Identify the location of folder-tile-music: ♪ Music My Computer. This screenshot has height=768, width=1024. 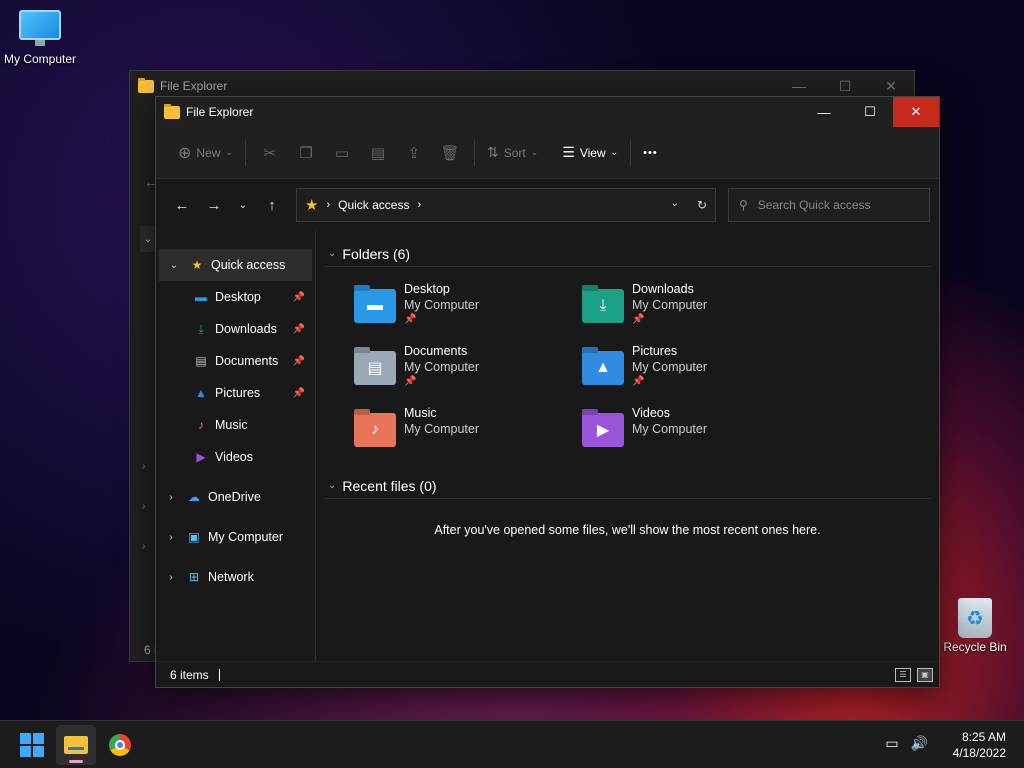
(468, 426).